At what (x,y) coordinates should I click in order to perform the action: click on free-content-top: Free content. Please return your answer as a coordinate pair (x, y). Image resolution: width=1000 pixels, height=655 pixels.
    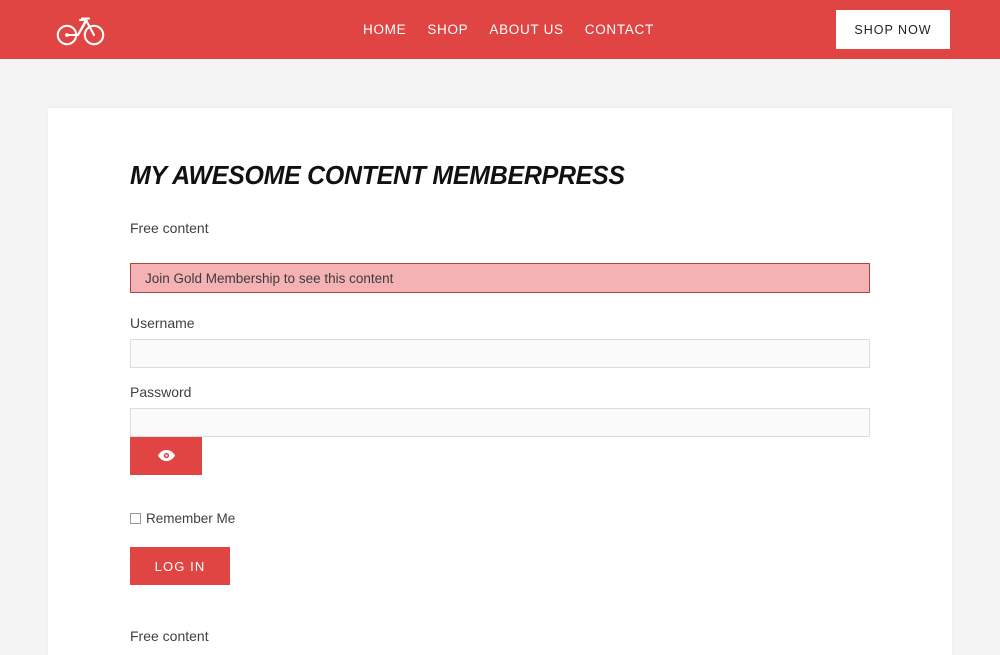
    Looking at the image, I should click on (169, 228).